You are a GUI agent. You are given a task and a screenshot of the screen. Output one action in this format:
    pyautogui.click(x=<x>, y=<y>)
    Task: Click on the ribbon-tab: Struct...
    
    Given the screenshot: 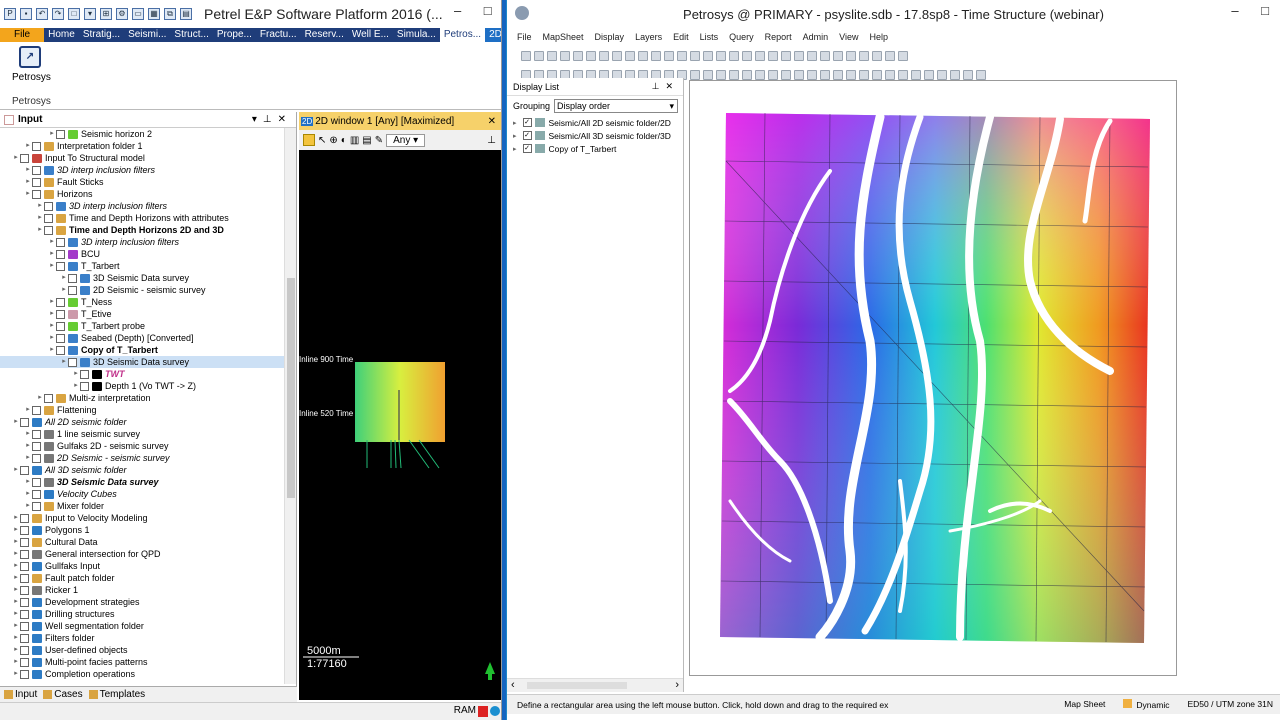 What is the action you would take?
    pyautogui.click(x=191, y=35)
    